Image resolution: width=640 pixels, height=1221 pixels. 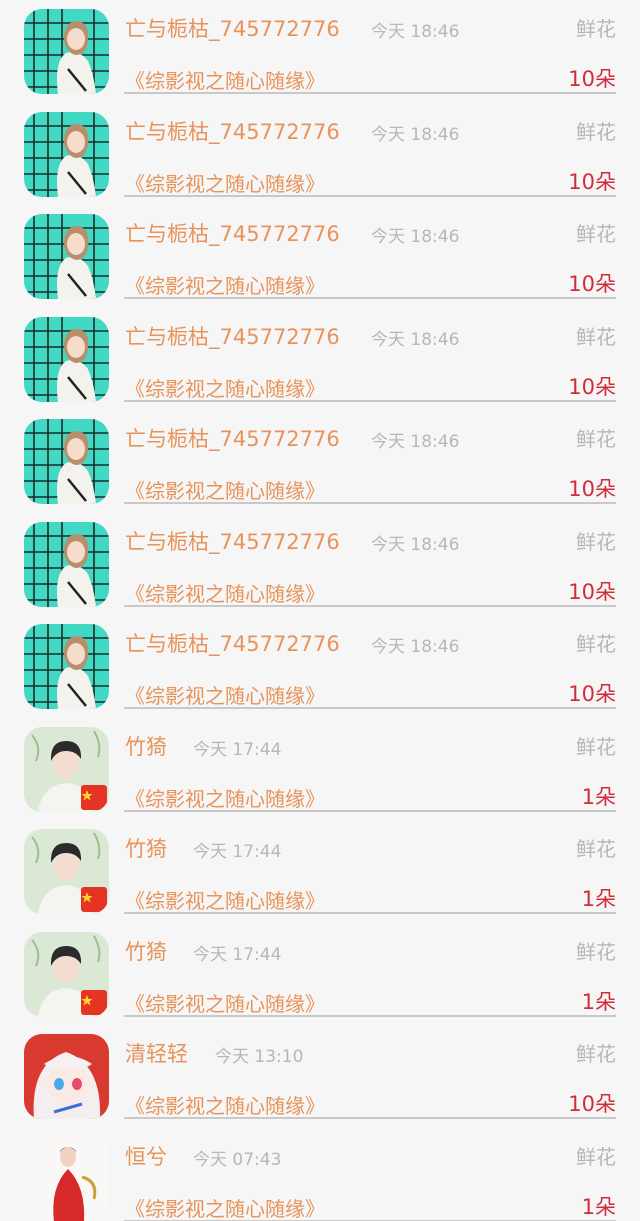 I want to click on user-name: 恒兮, so click(x=146, y=1156).